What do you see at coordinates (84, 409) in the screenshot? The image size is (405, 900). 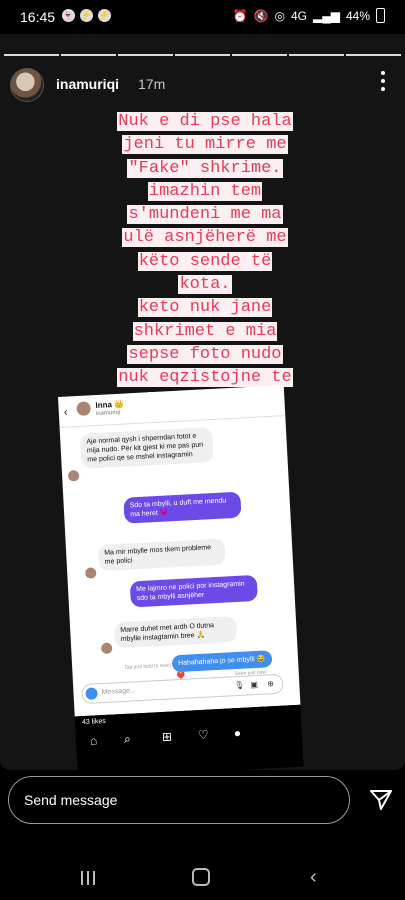 I see `dm-avatar` at bounding box center [84, 409].